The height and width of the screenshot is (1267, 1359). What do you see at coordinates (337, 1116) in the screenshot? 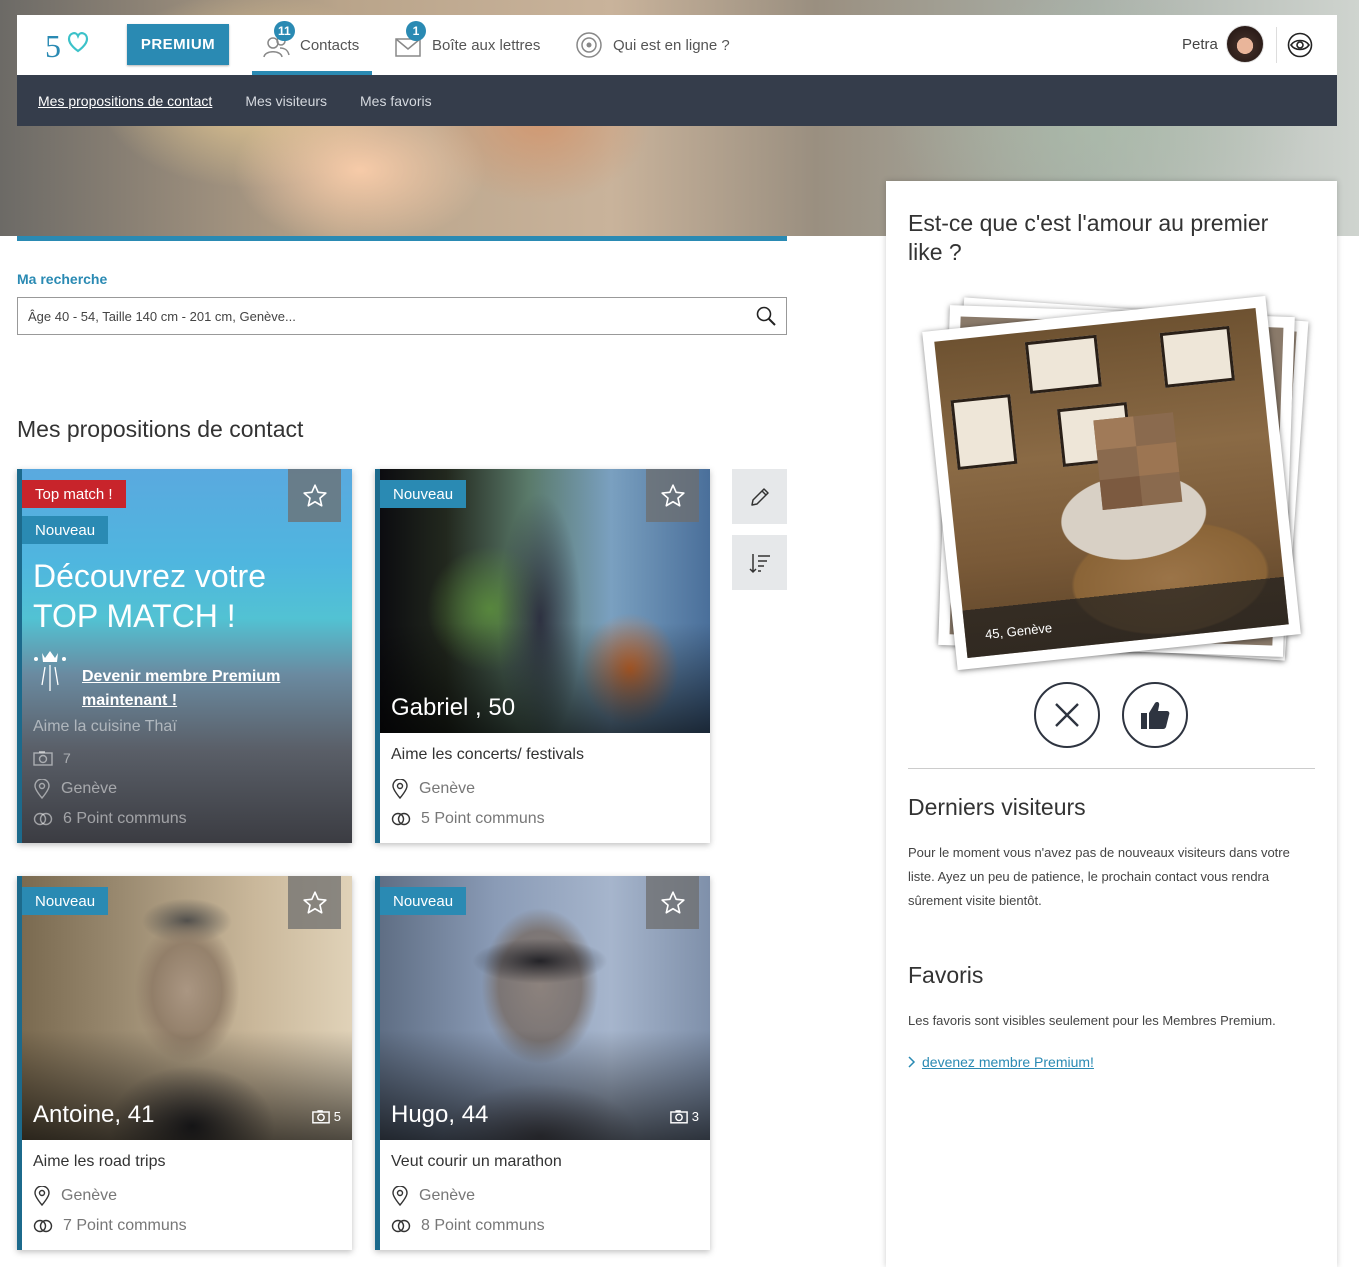
I see `photo-count-value: 5` at bounding box center [337, 1116].